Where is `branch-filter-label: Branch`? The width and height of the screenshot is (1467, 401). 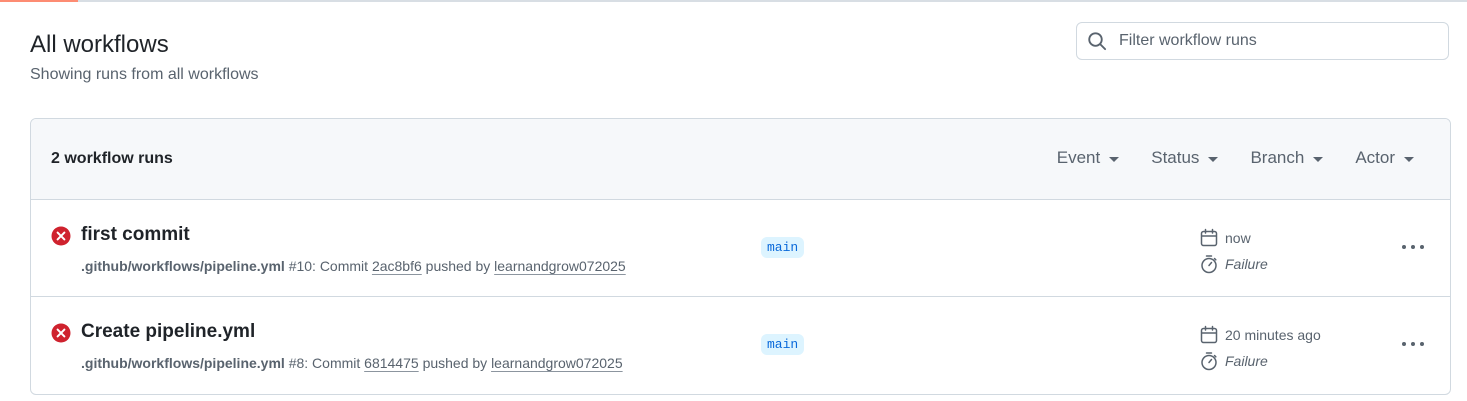
branch-filter-label: Branch is located at coordinates (1277, 157).